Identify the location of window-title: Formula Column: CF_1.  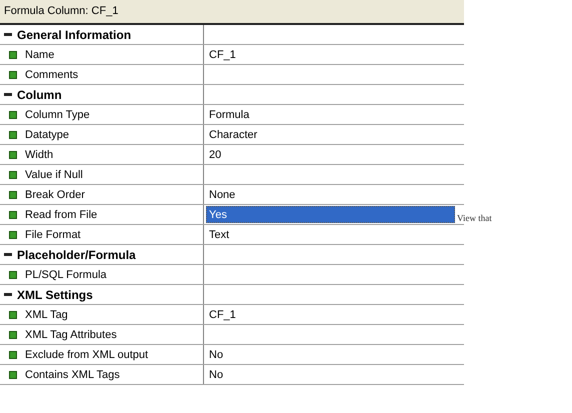
(232, 12).